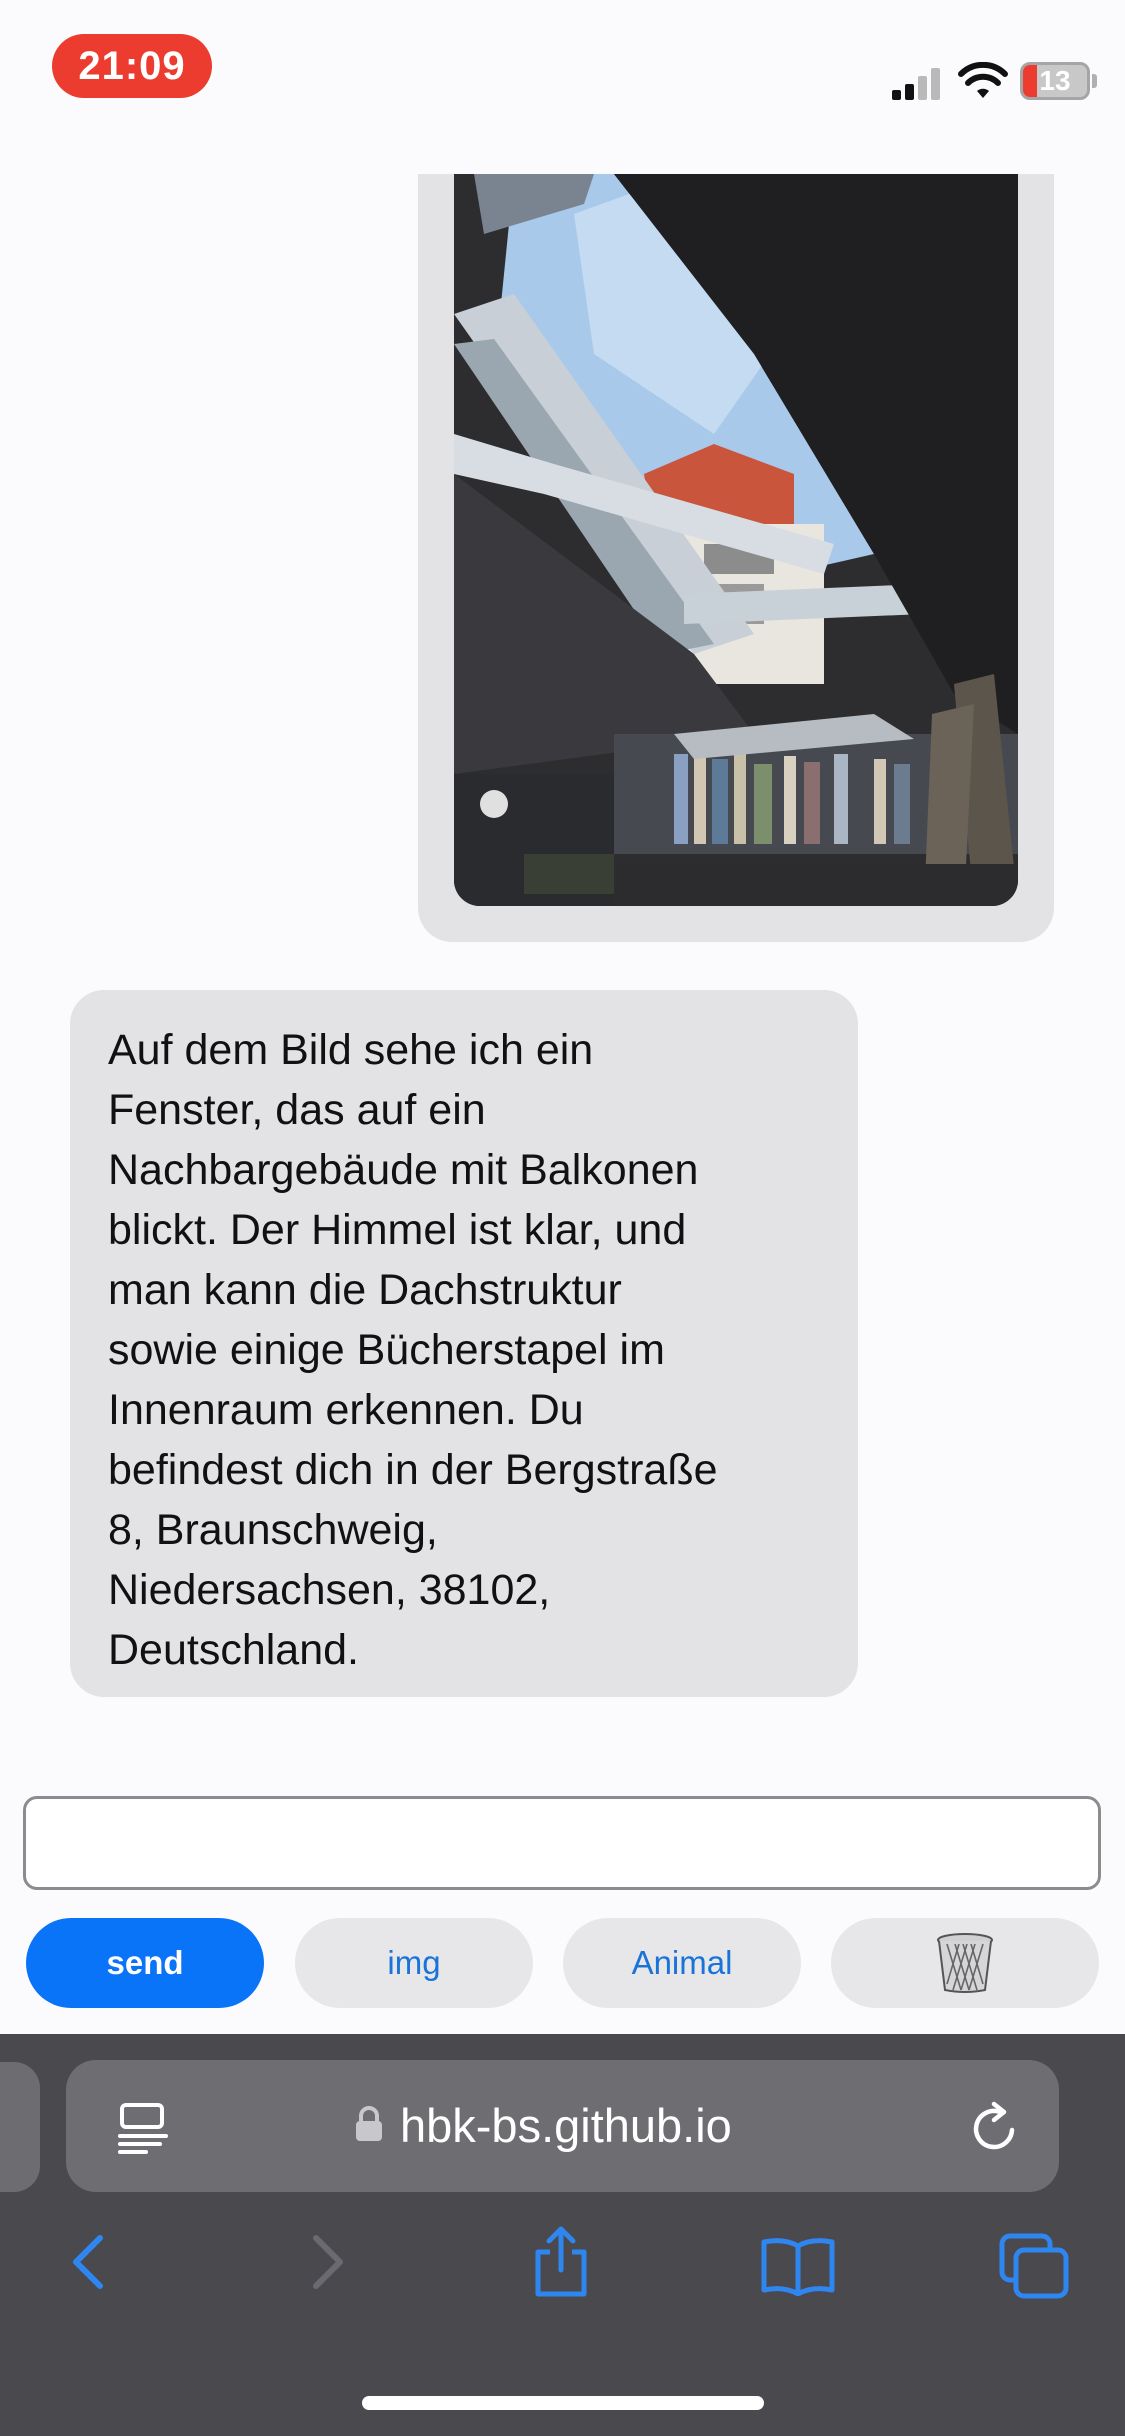  Describe the element at coordinates (563, 2403) in the screenshot. I see `home-indicator` at that location.